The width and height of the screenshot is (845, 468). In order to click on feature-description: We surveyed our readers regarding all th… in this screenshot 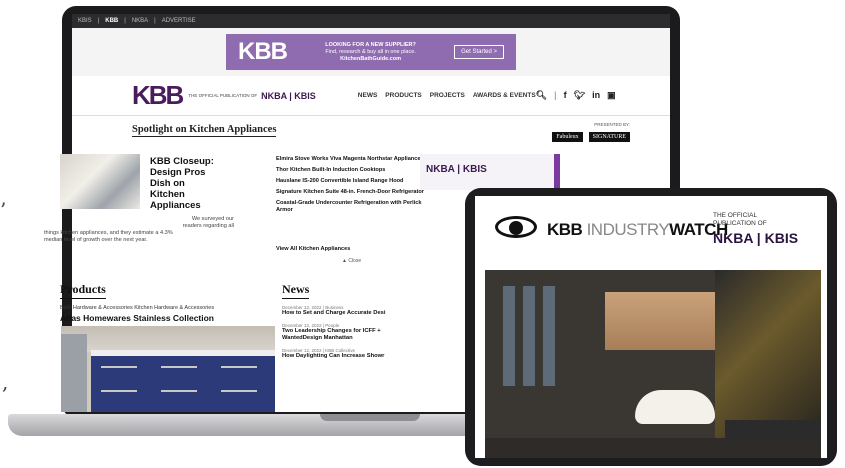, I will do `click(139, 230)`.